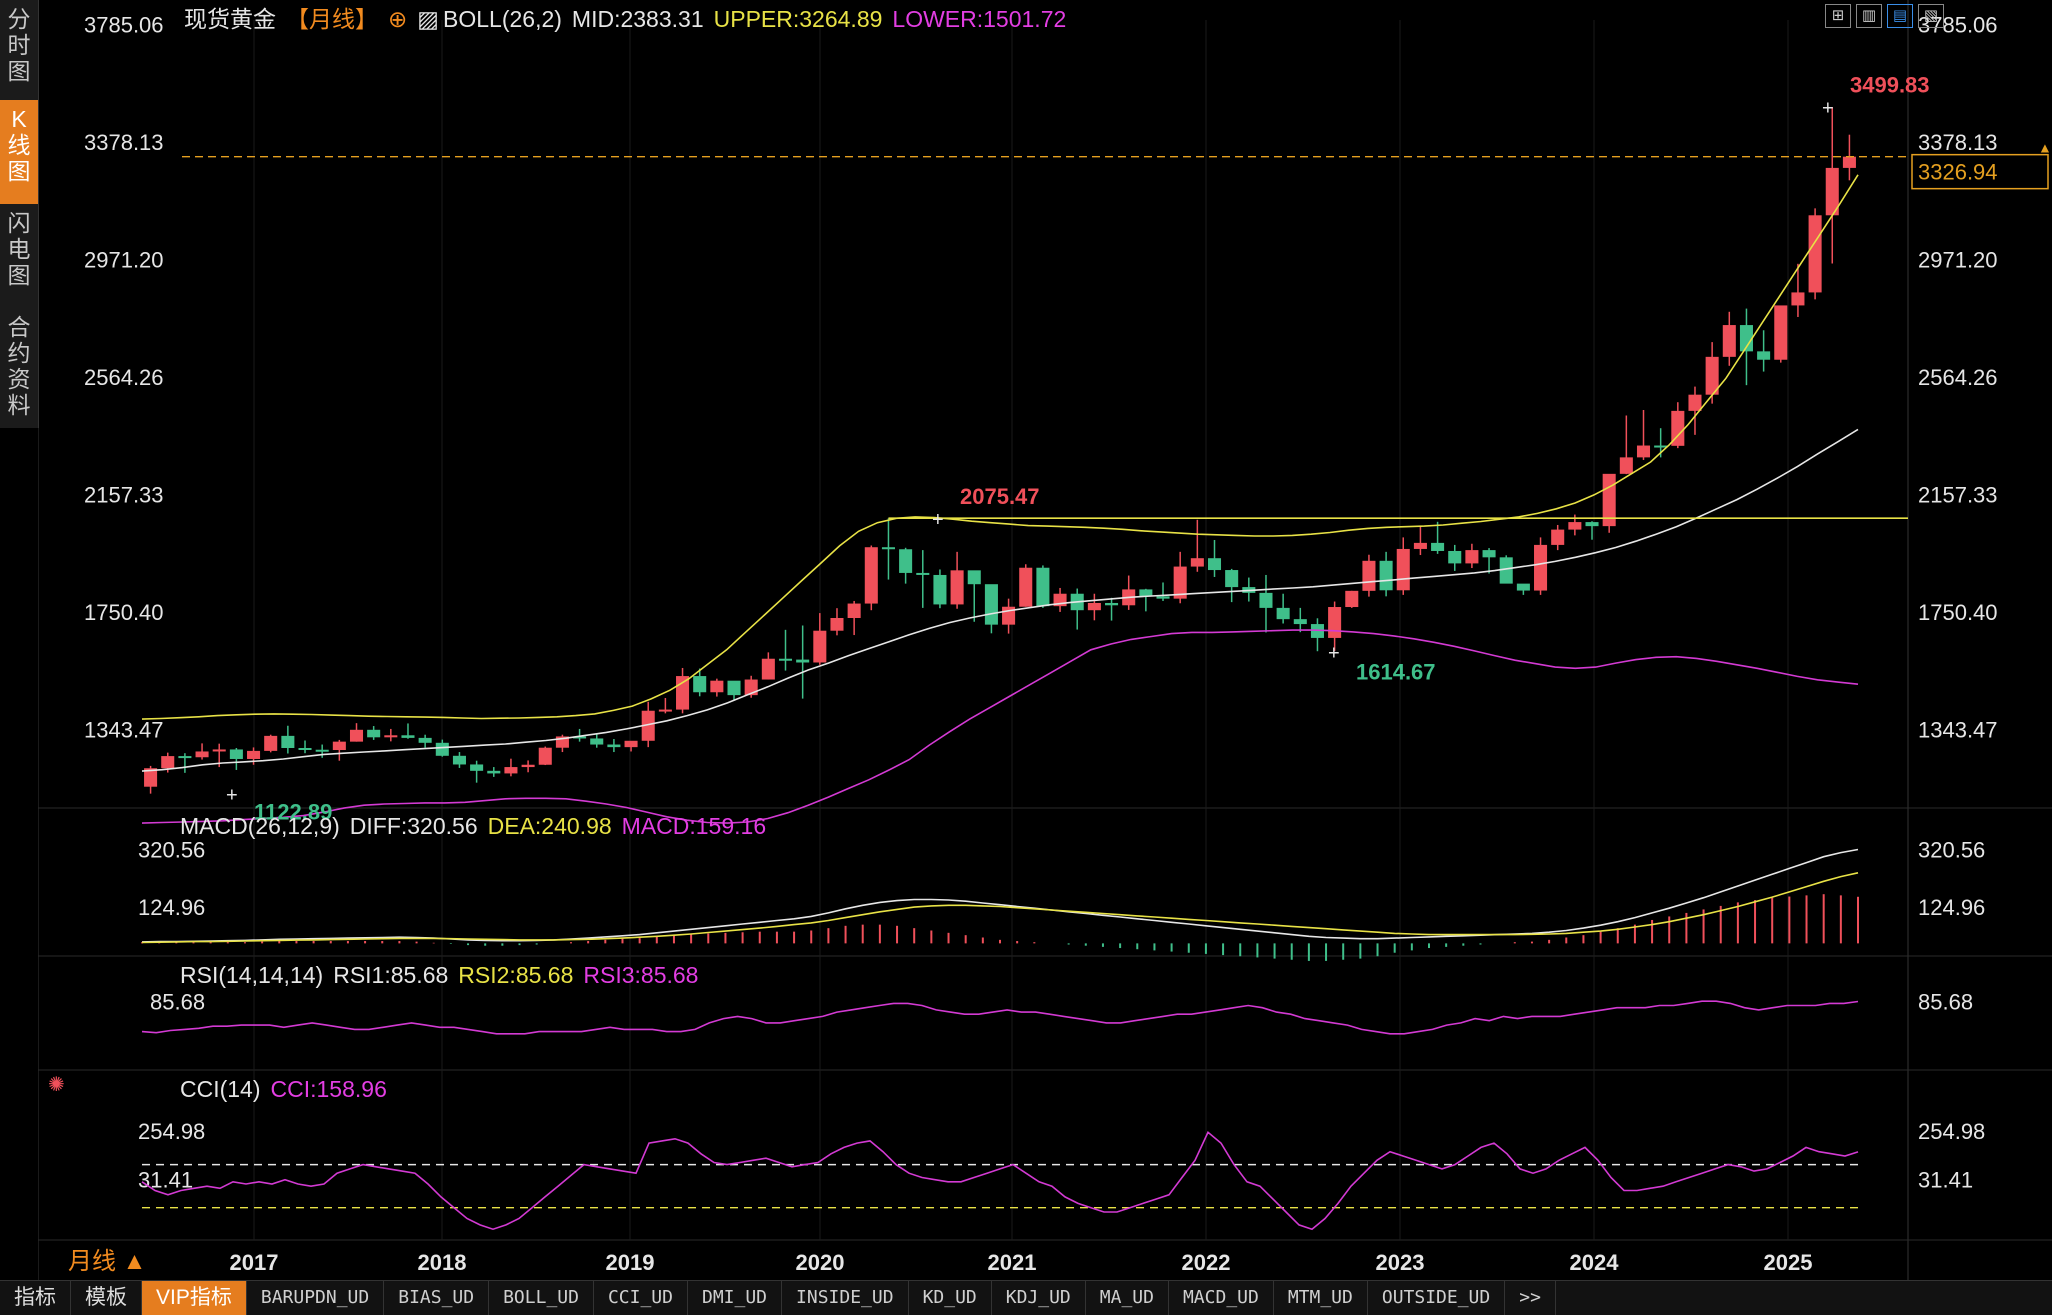  Describe the element at coordinates (1900, 16) in the screenshot. I see `window-button-2: ▤` at that location.